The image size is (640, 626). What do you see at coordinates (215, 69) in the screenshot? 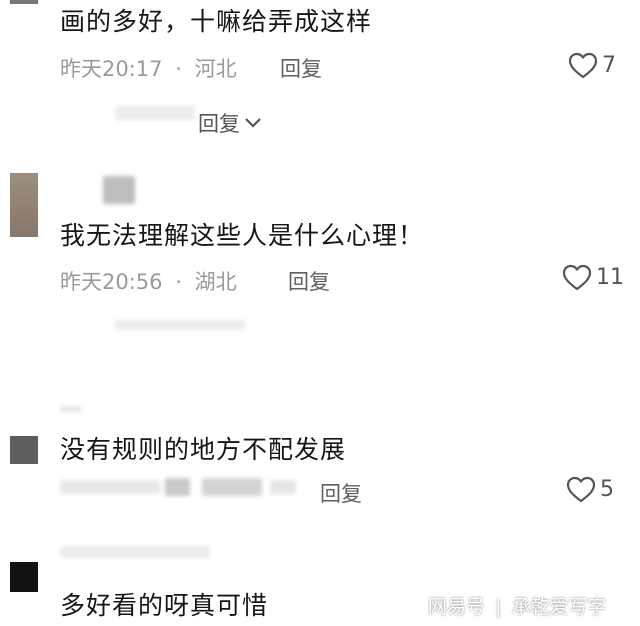
I see `comment-location: 河北` at bounding box center [215, 69].